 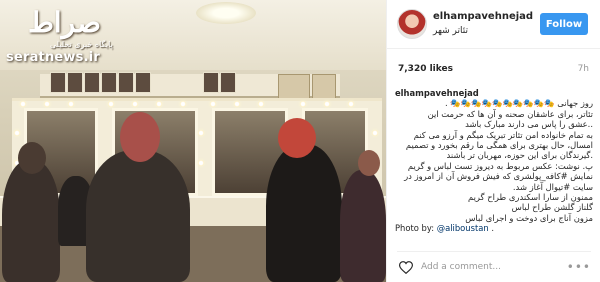 I want to click on photo-ceiling-lamp, so click(x=226, y=13).